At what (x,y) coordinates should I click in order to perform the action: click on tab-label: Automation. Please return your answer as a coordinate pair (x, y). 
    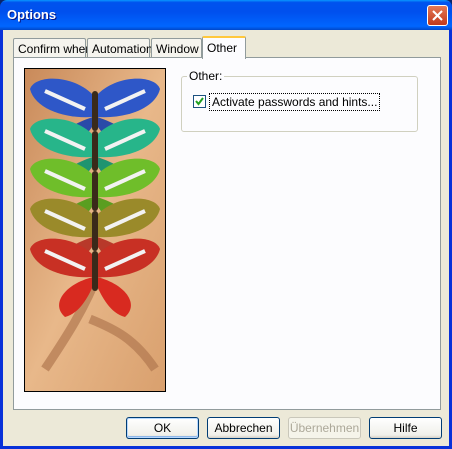
    Looking at the image, I should click on (122, 49).